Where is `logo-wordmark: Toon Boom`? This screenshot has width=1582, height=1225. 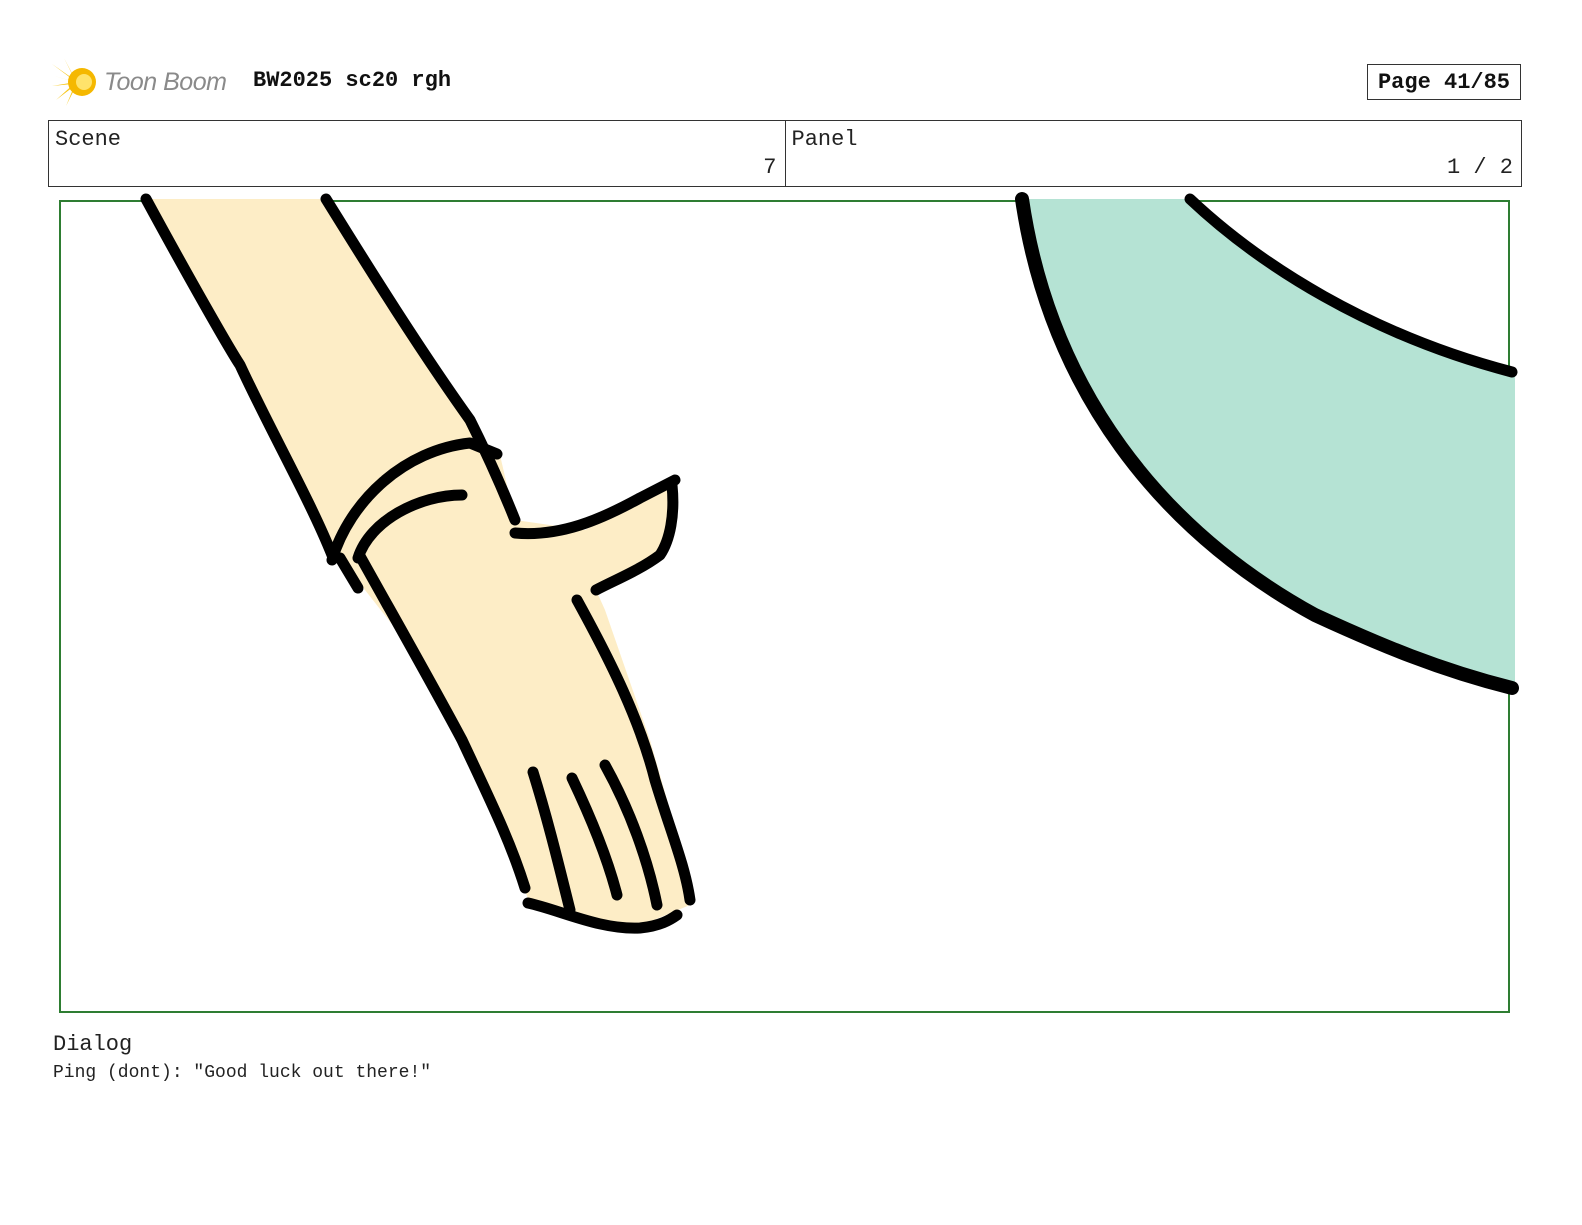
logo-wordmark: Toon Boom is located at coordinates (165, 81).